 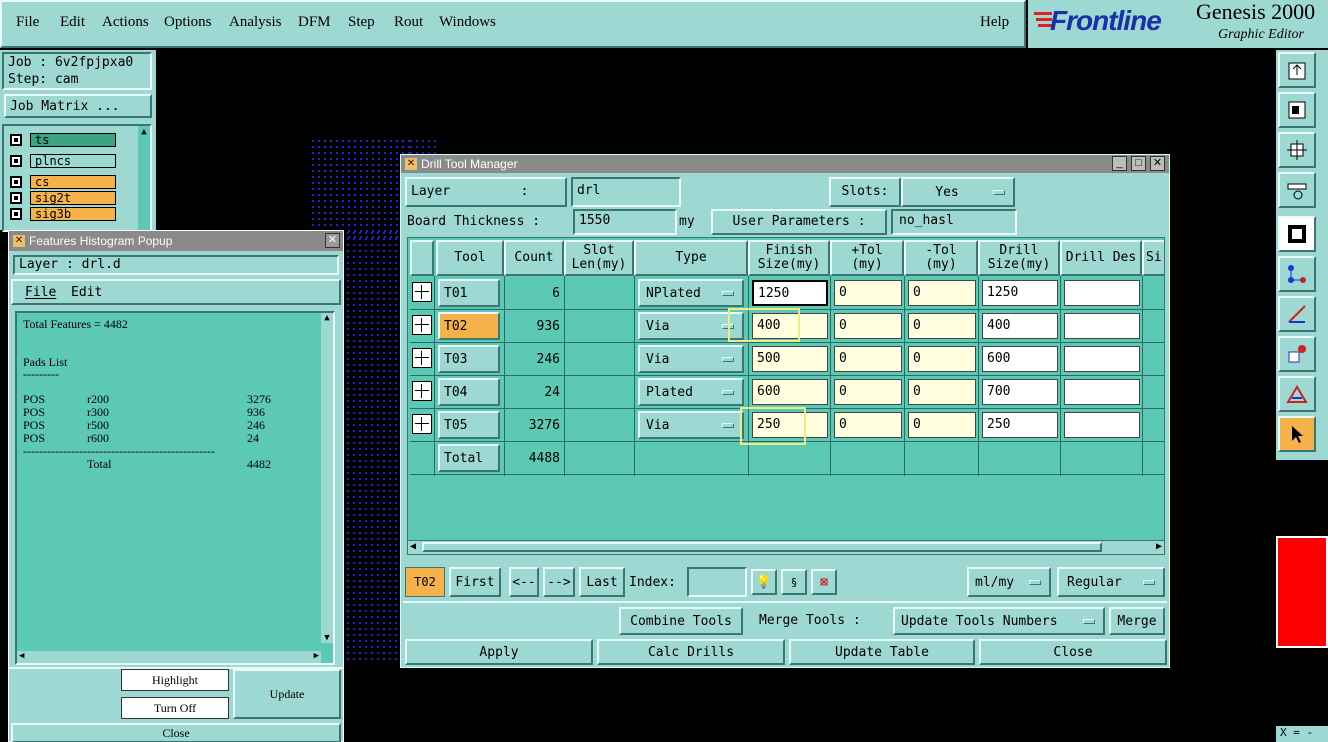 What do you see at coordinates (408, 22) in the screenshot?
I see `menu-rout: Rout` at bounding box center [408, 22].